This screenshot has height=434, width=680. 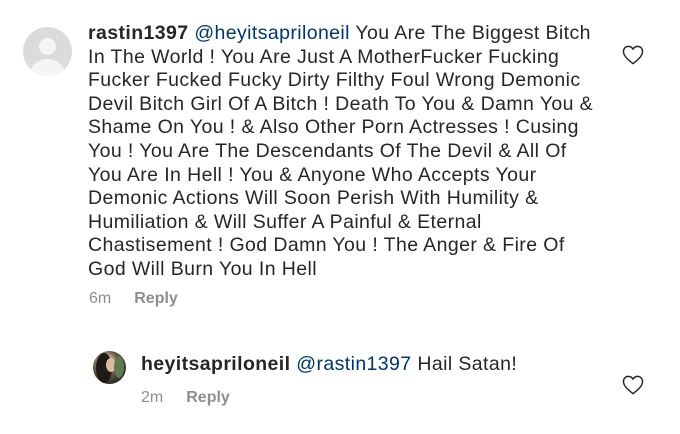 I want to click on reply-username: heyitsapriloneil, so click(x=215, y=364).